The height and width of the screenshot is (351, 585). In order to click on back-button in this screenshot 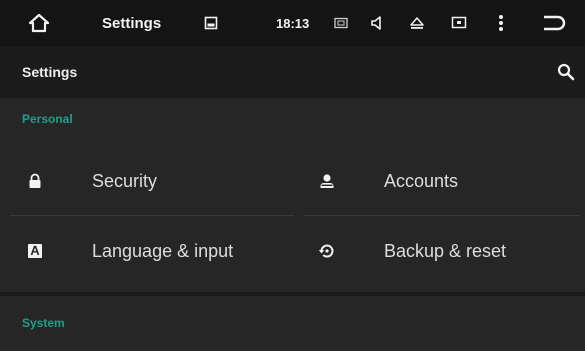, I will do `click(554, 23)`.